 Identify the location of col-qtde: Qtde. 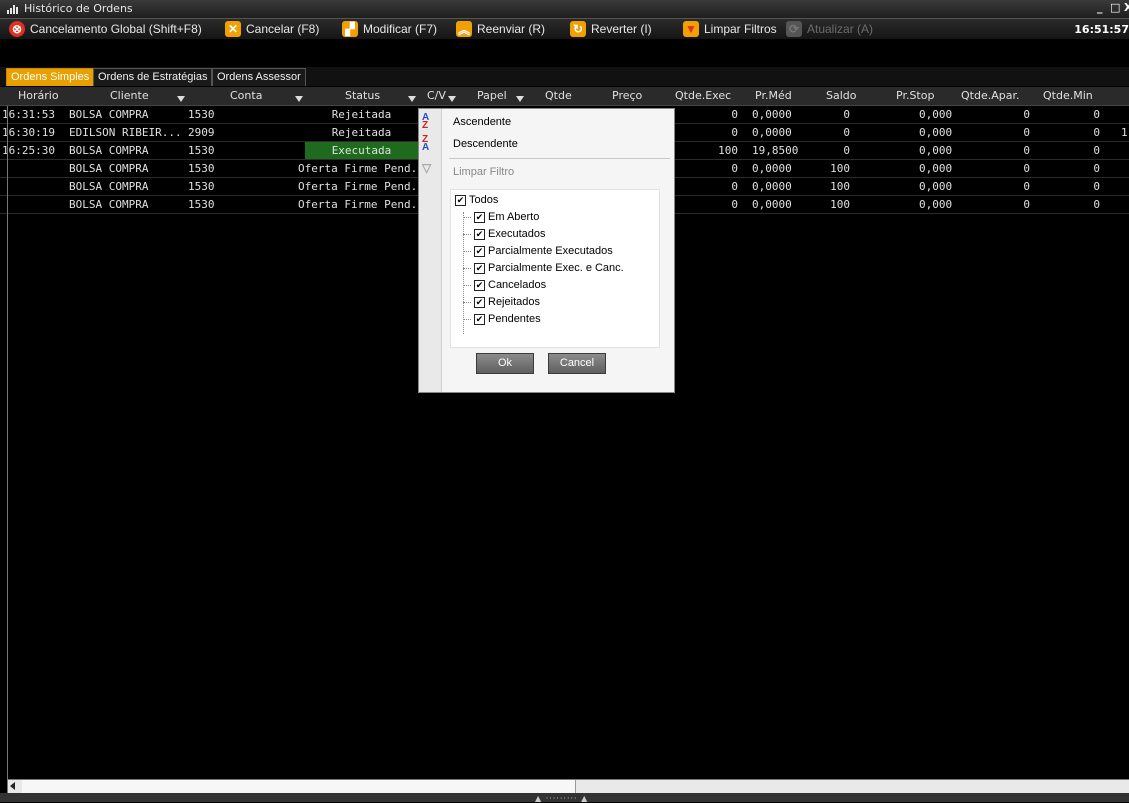
(558, 95).